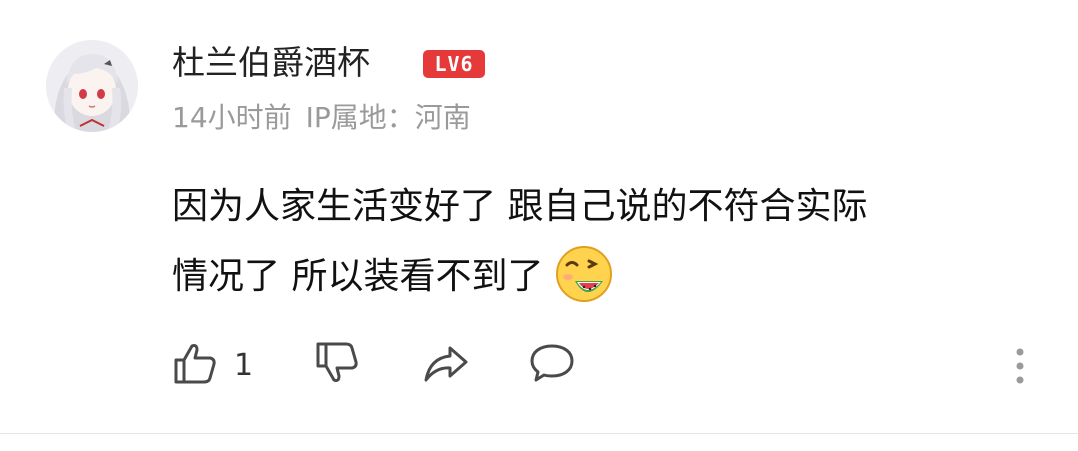 The image size is (1078, 451). What do you see at coordinates (1020, 370) in the screenshot?
I see `more-icon` at bounding box center [1020, 370].